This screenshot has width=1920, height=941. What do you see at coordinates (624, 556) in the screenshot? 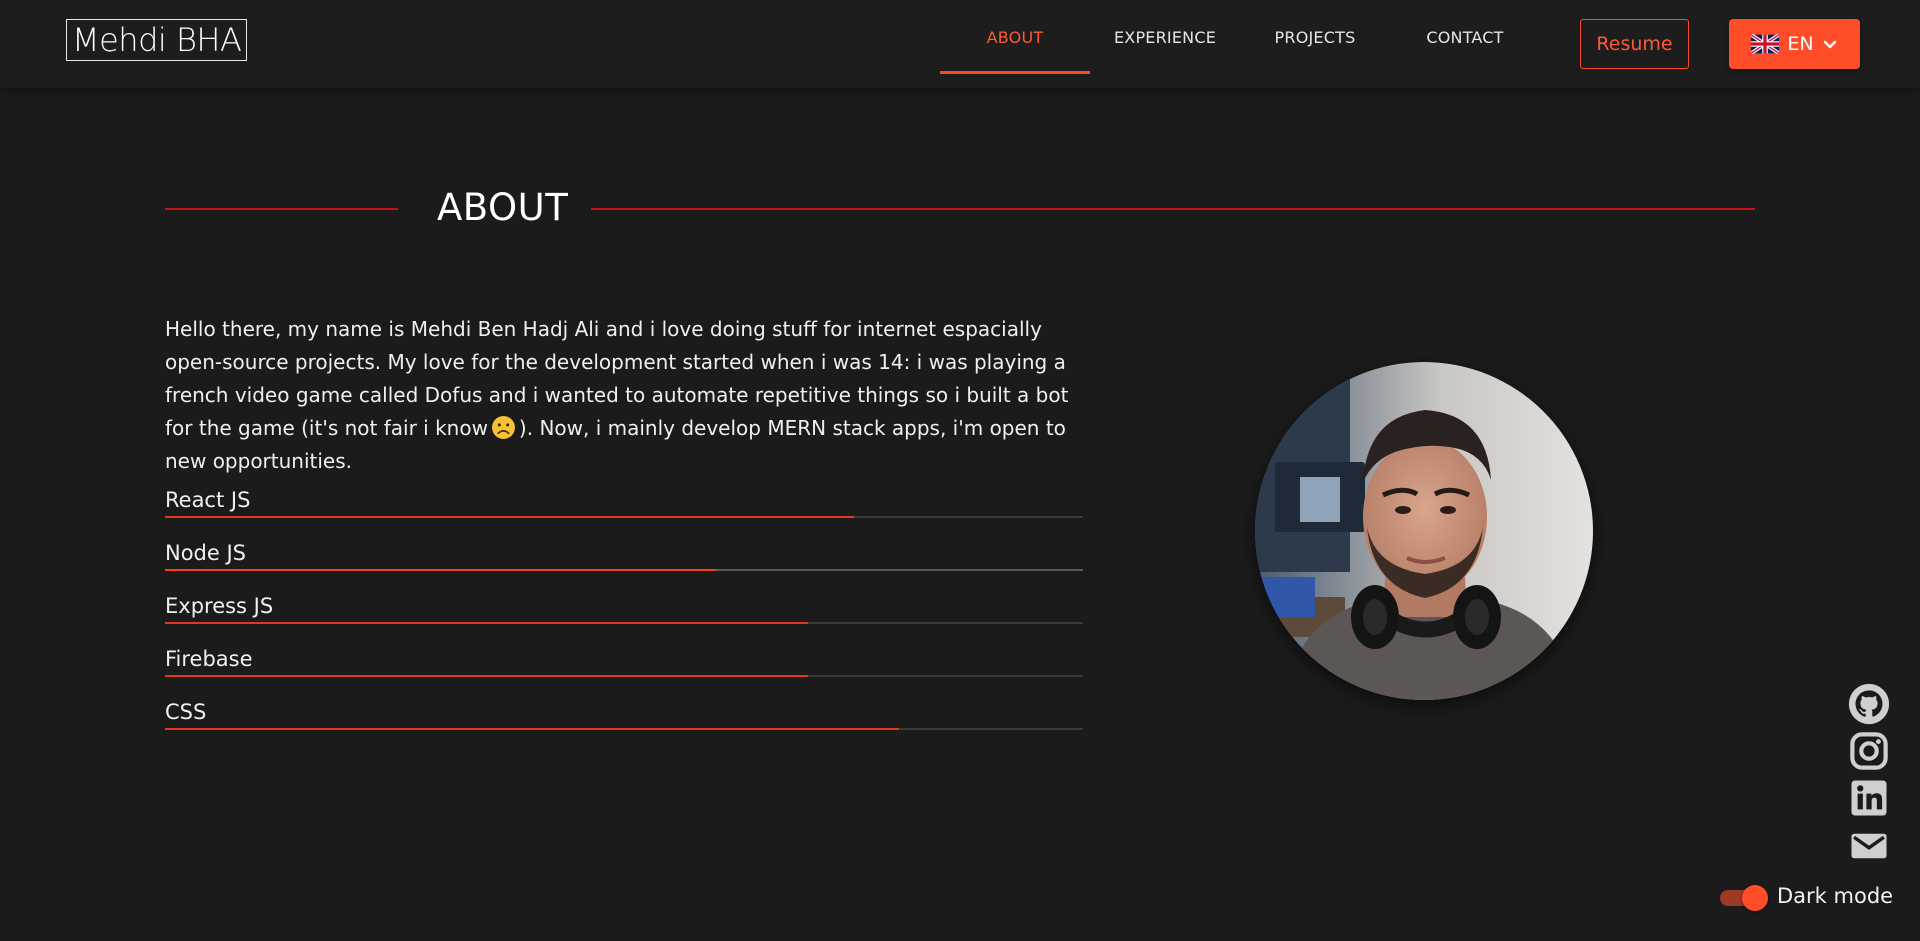
I see `skill-node: Node JS` at bounding box center [624, 556].